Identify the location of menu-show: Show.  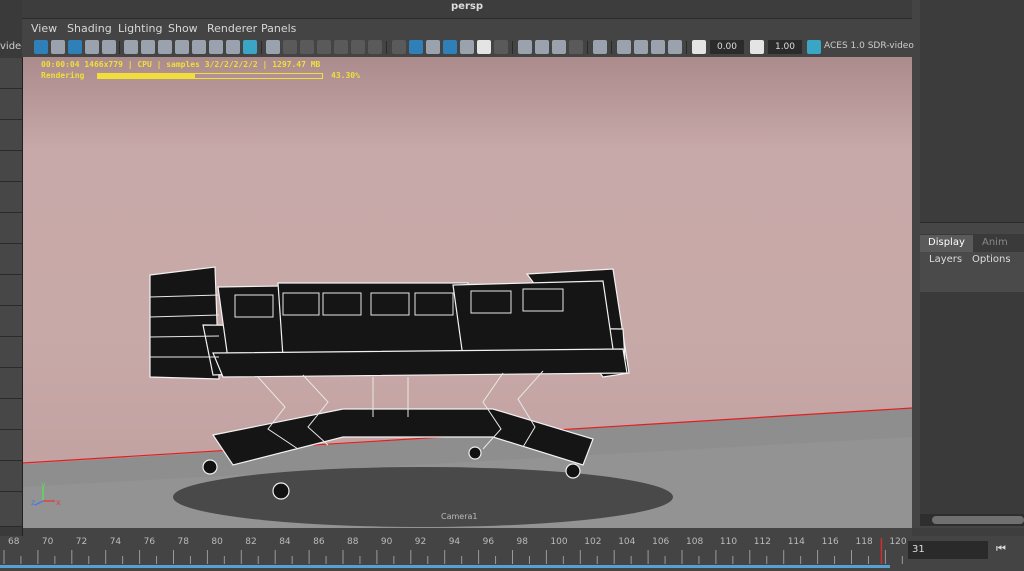
(183, 28).